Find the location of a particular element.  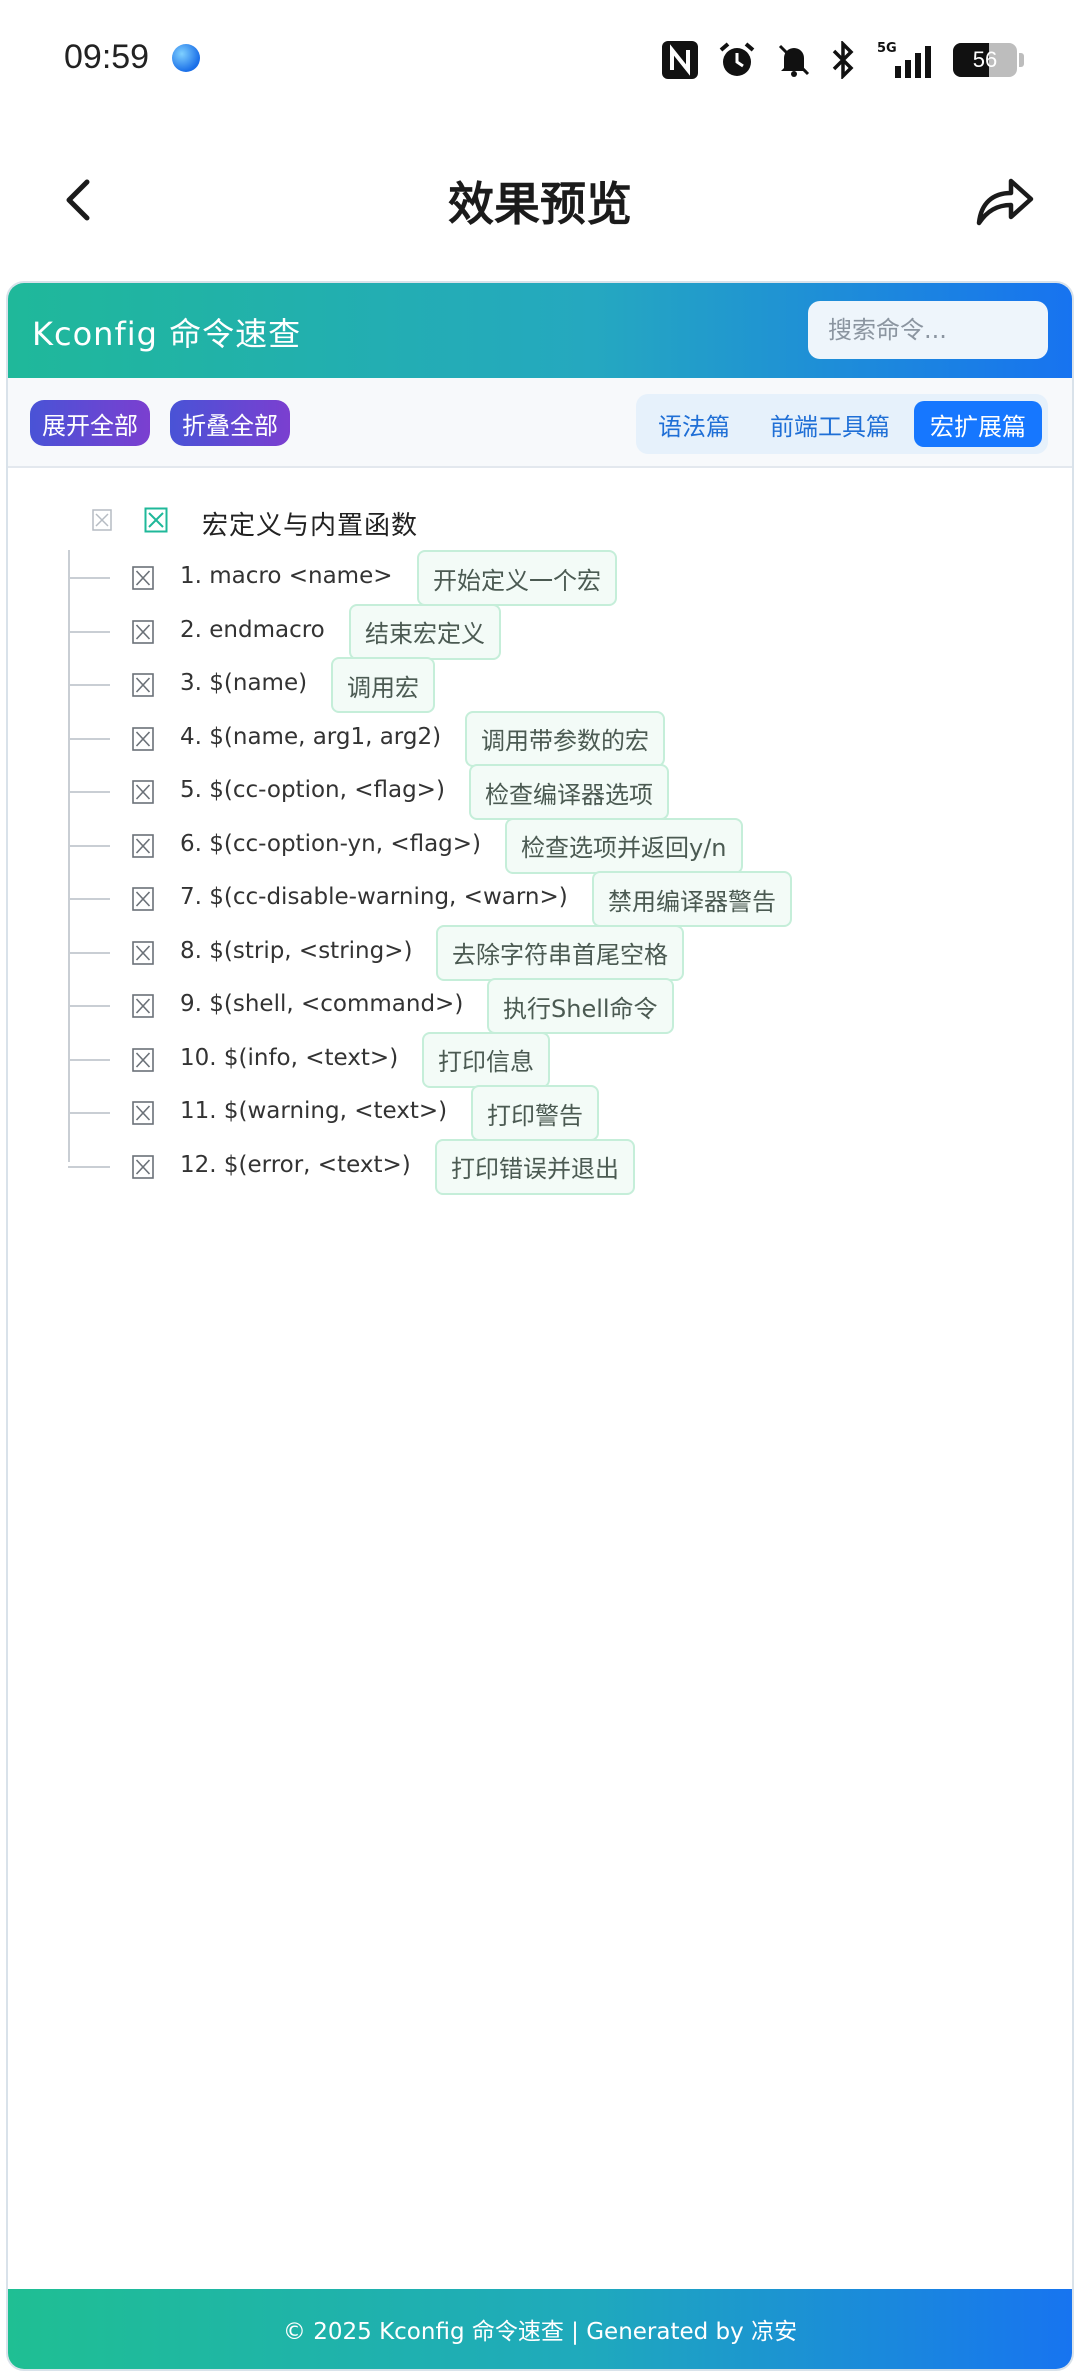

tree-item: 8. $(strip, <string>) 去除字符串首尾空格 is located at coordinates (540, 952).